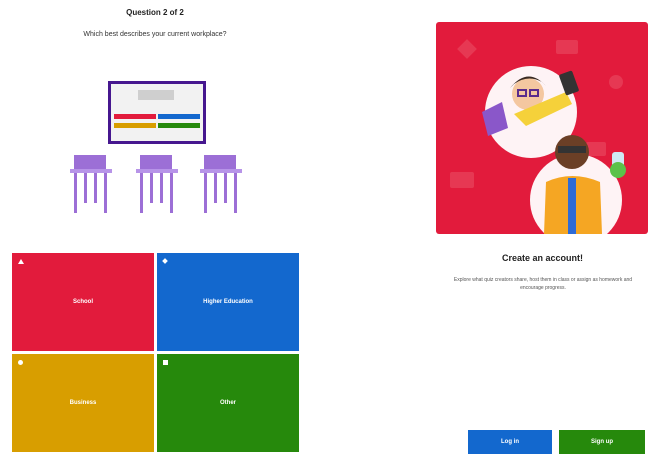  Describe the element at coordinates (538, 136) in the screenshot. I see `characters-illustration` at that location.